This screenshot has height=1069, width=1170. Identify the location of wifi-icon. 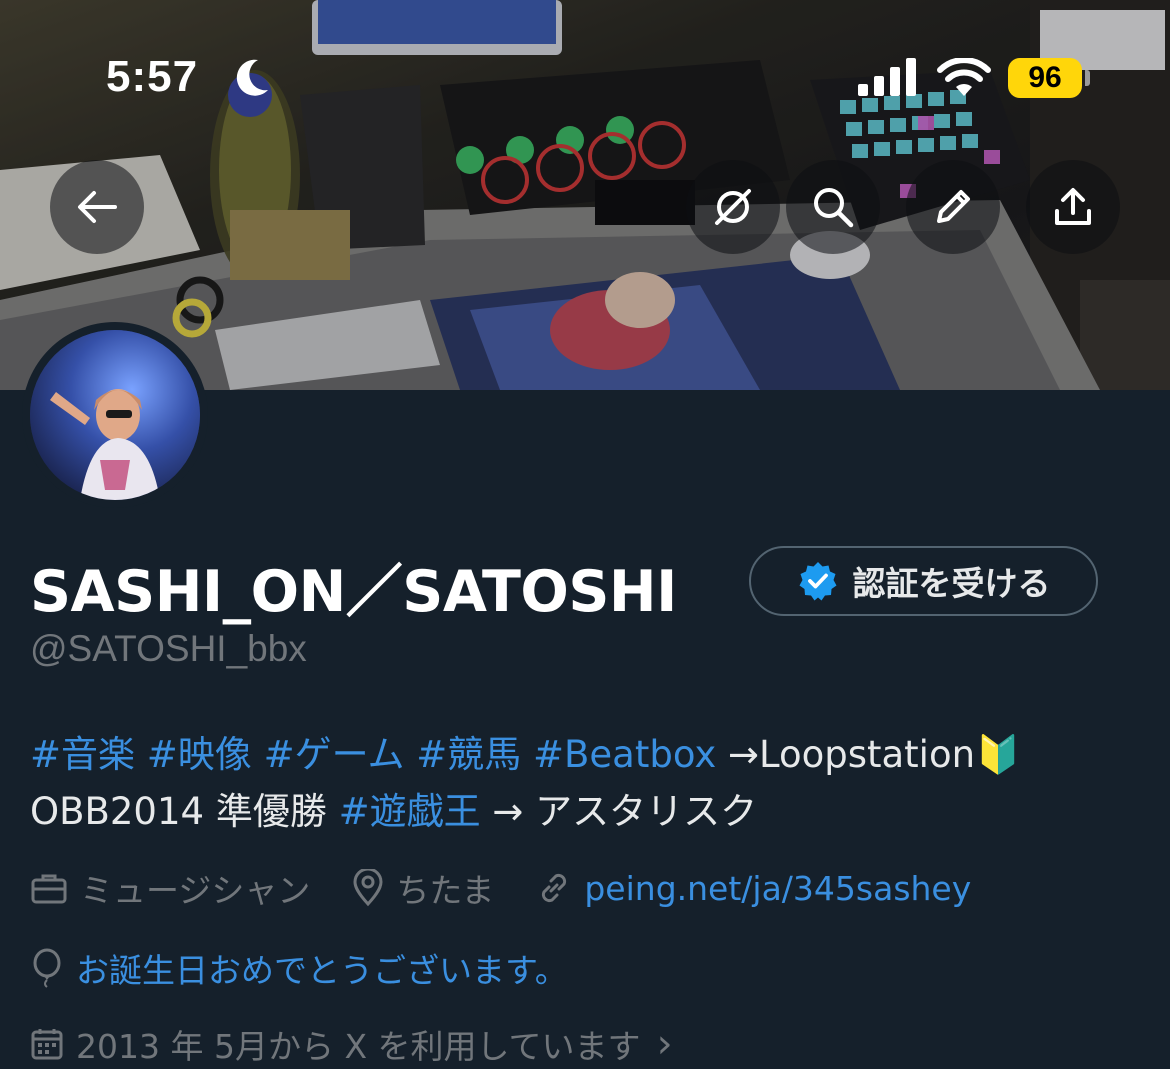
(964, 77).